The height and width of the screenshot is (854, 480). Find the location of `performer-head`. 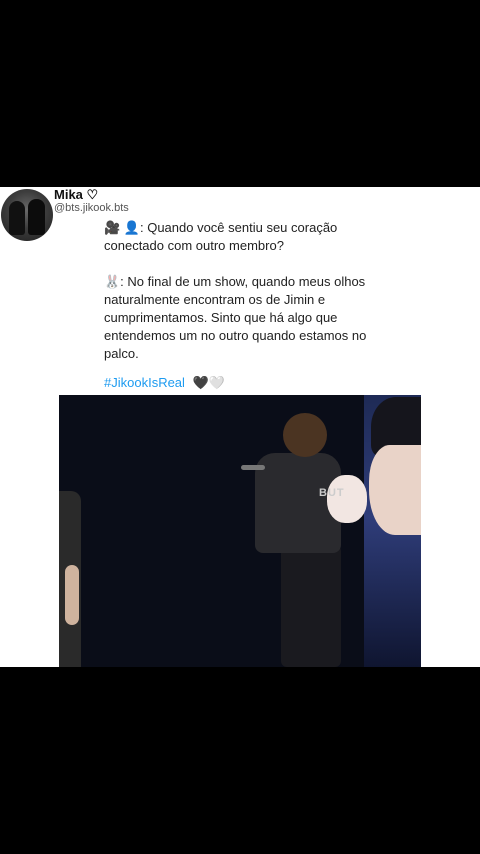

performer-head is located at coordinates (305, 435).